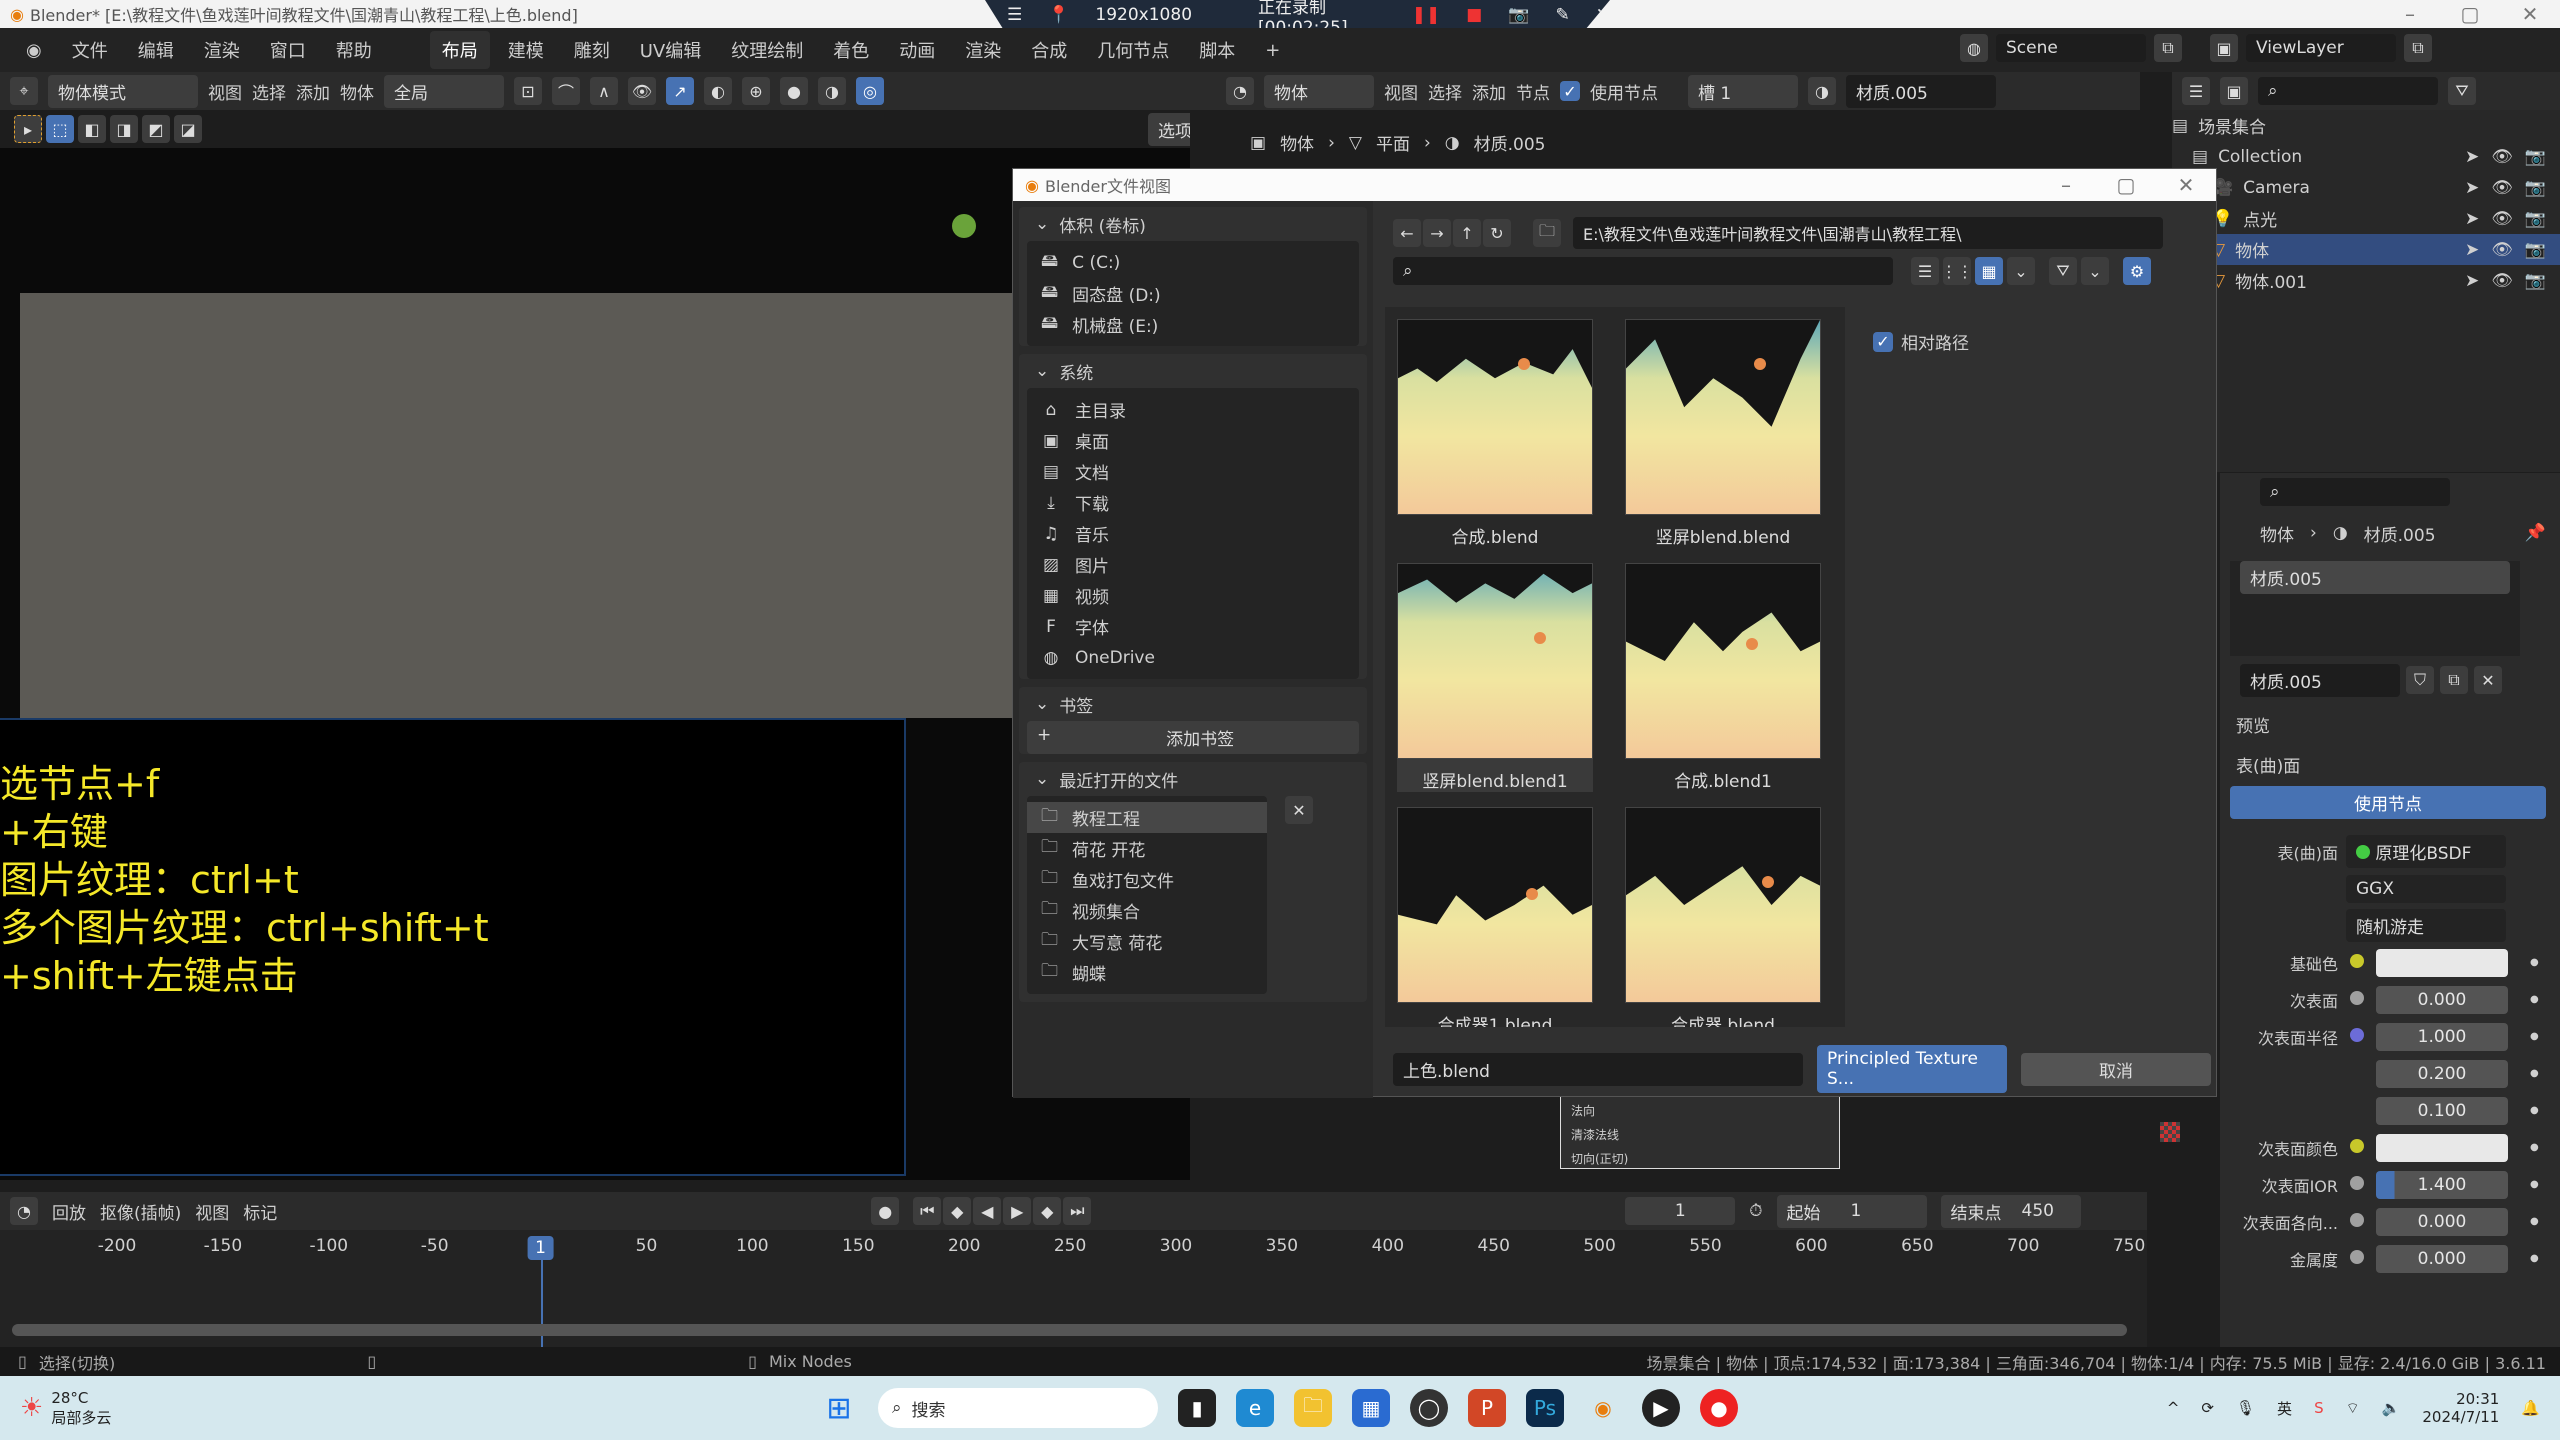  I want to click on stop-icon: ■, so click(1474, 15).